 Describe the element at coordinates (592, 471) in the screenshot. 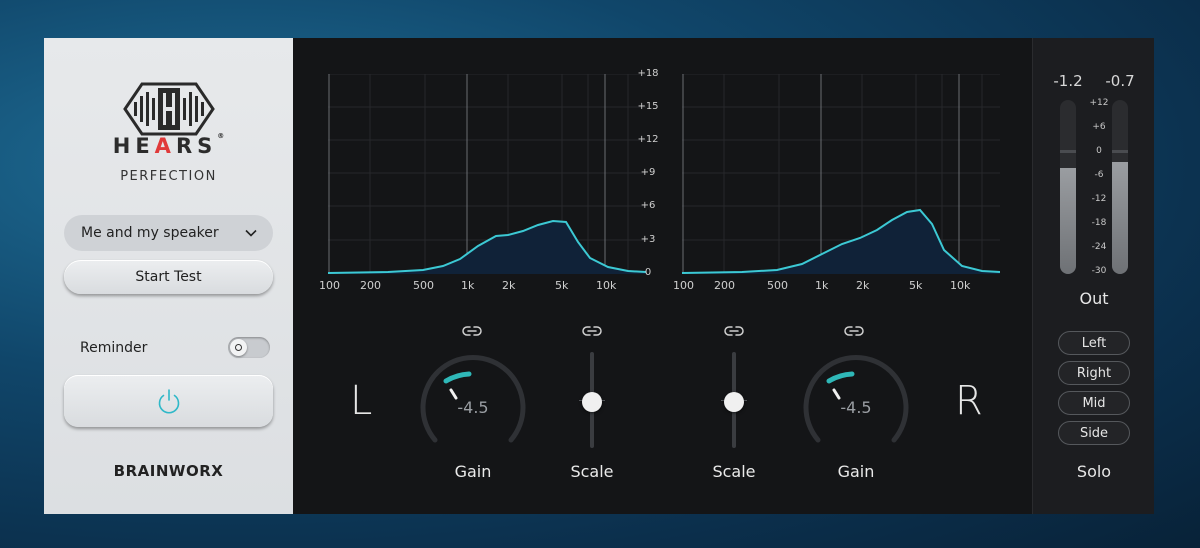

I see `left-scale-label: Scale` at that location.